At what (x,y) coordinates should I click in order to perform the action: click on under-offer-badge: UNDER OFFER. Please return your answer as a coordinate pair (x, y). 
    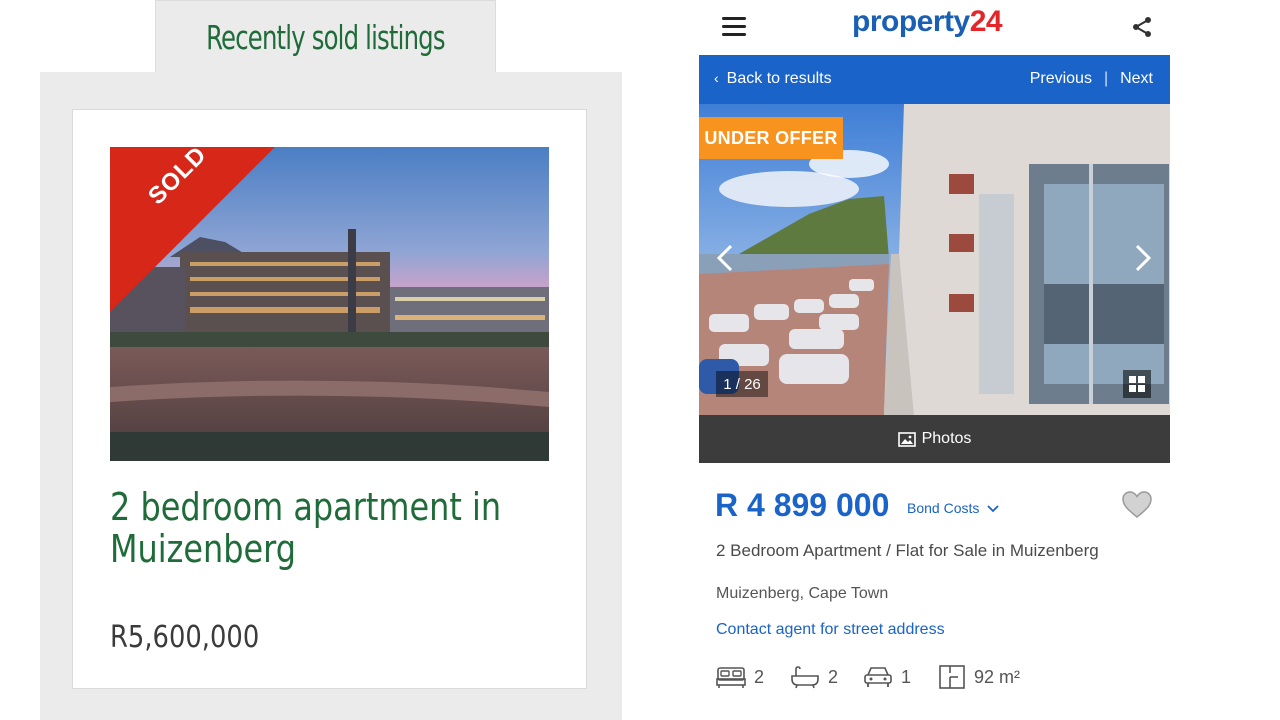
    Looking at the image, I should click on (771, 138).